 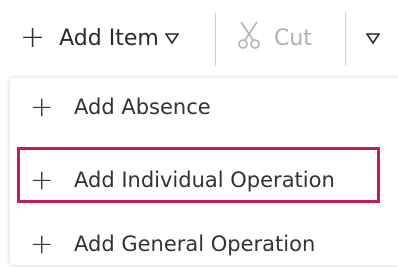 What do you see at coordinates (142, 107) in the screenshot?
I see `menu-item-label: Add Absence` at bounding box center [142, 107].